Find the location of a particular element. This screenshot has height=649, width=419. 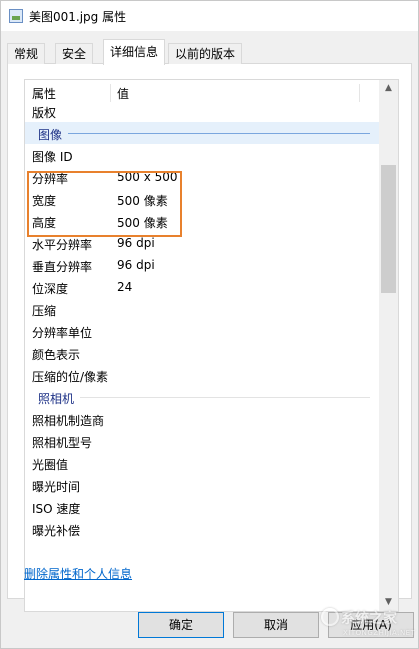

property-name: 光圈值 is located at coordinates (50, 465).